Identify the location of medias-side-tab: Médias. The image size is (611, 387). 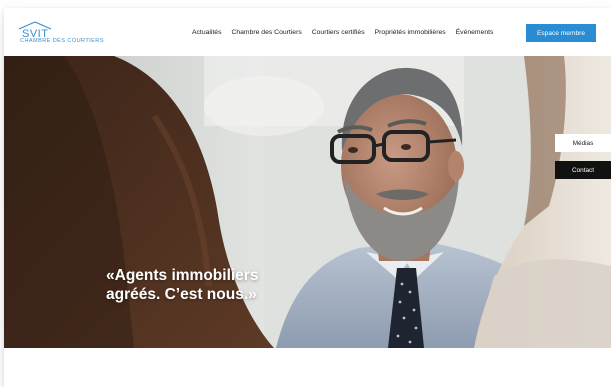
(583, 143).